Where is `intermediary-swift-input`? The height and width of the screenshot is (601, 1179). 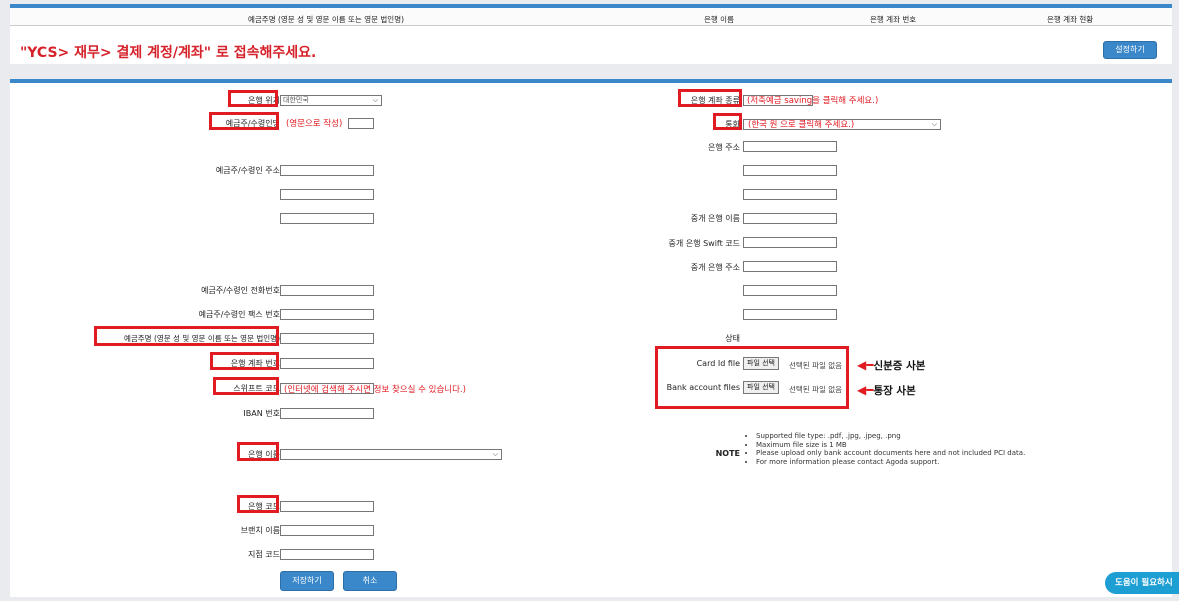
intermediary-swift-input is located at coordinates (790, 242).